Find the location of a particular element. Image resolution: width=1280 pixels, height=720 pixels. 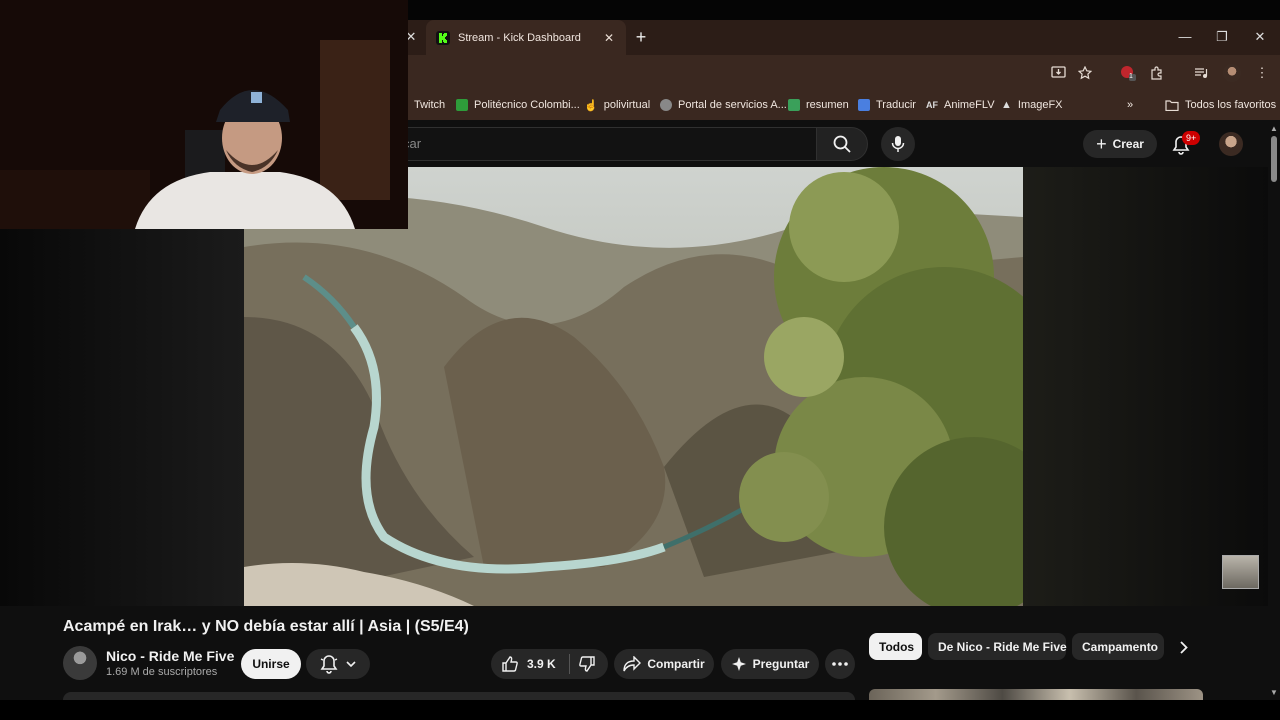

extension-icon: 1 is located at coordinates (1128, 73).